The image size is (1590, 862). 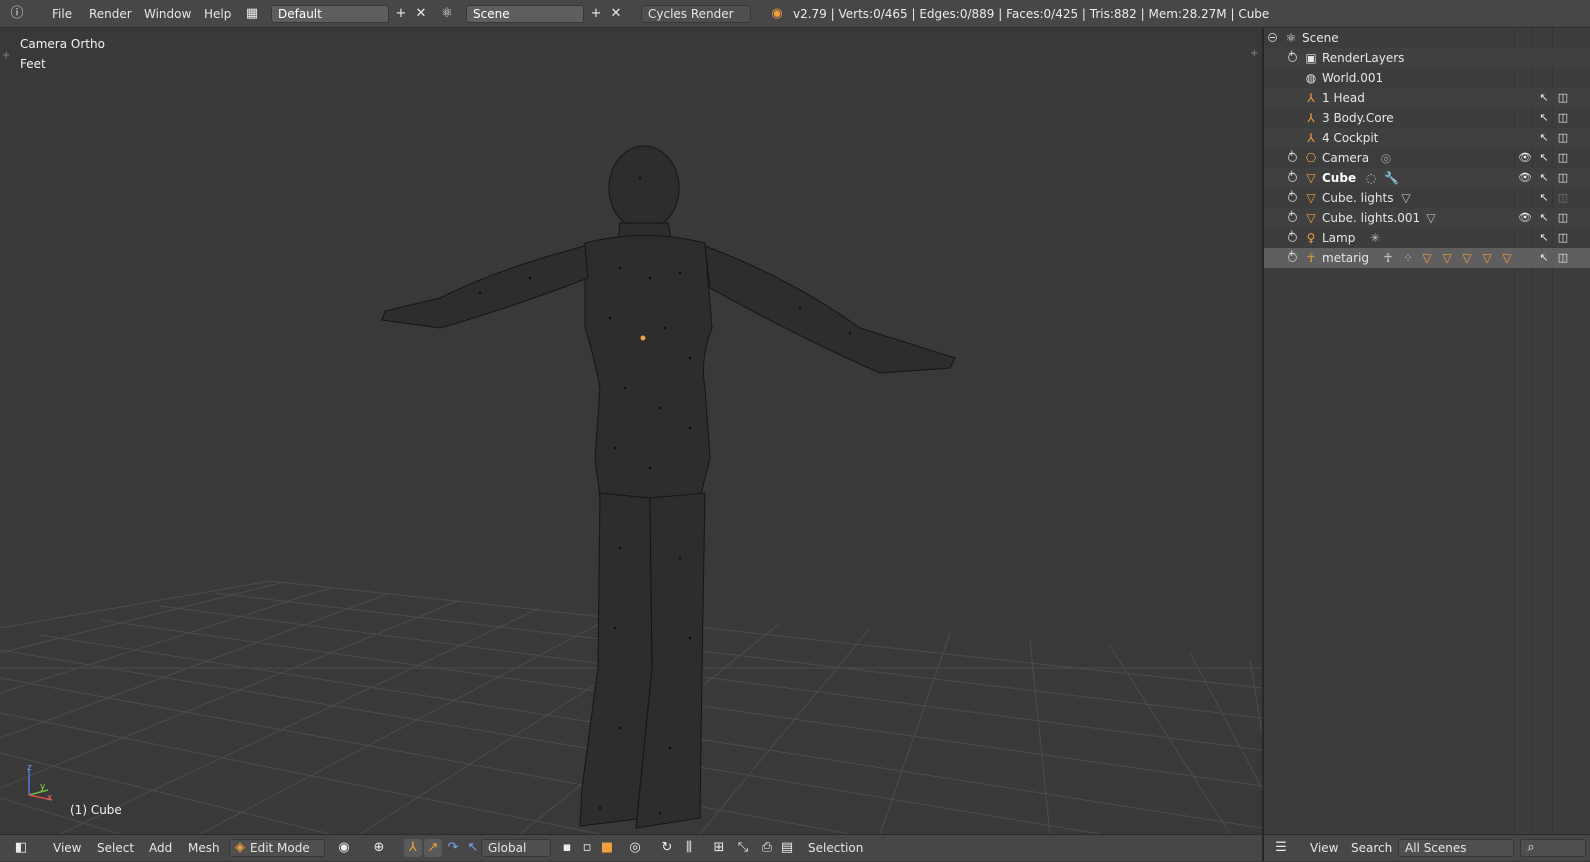 What do you see at coordinates (413, 848) in the screenshot?
I see `manipulator-toggle-icon: ⅄` at bounding box center [413, 848].